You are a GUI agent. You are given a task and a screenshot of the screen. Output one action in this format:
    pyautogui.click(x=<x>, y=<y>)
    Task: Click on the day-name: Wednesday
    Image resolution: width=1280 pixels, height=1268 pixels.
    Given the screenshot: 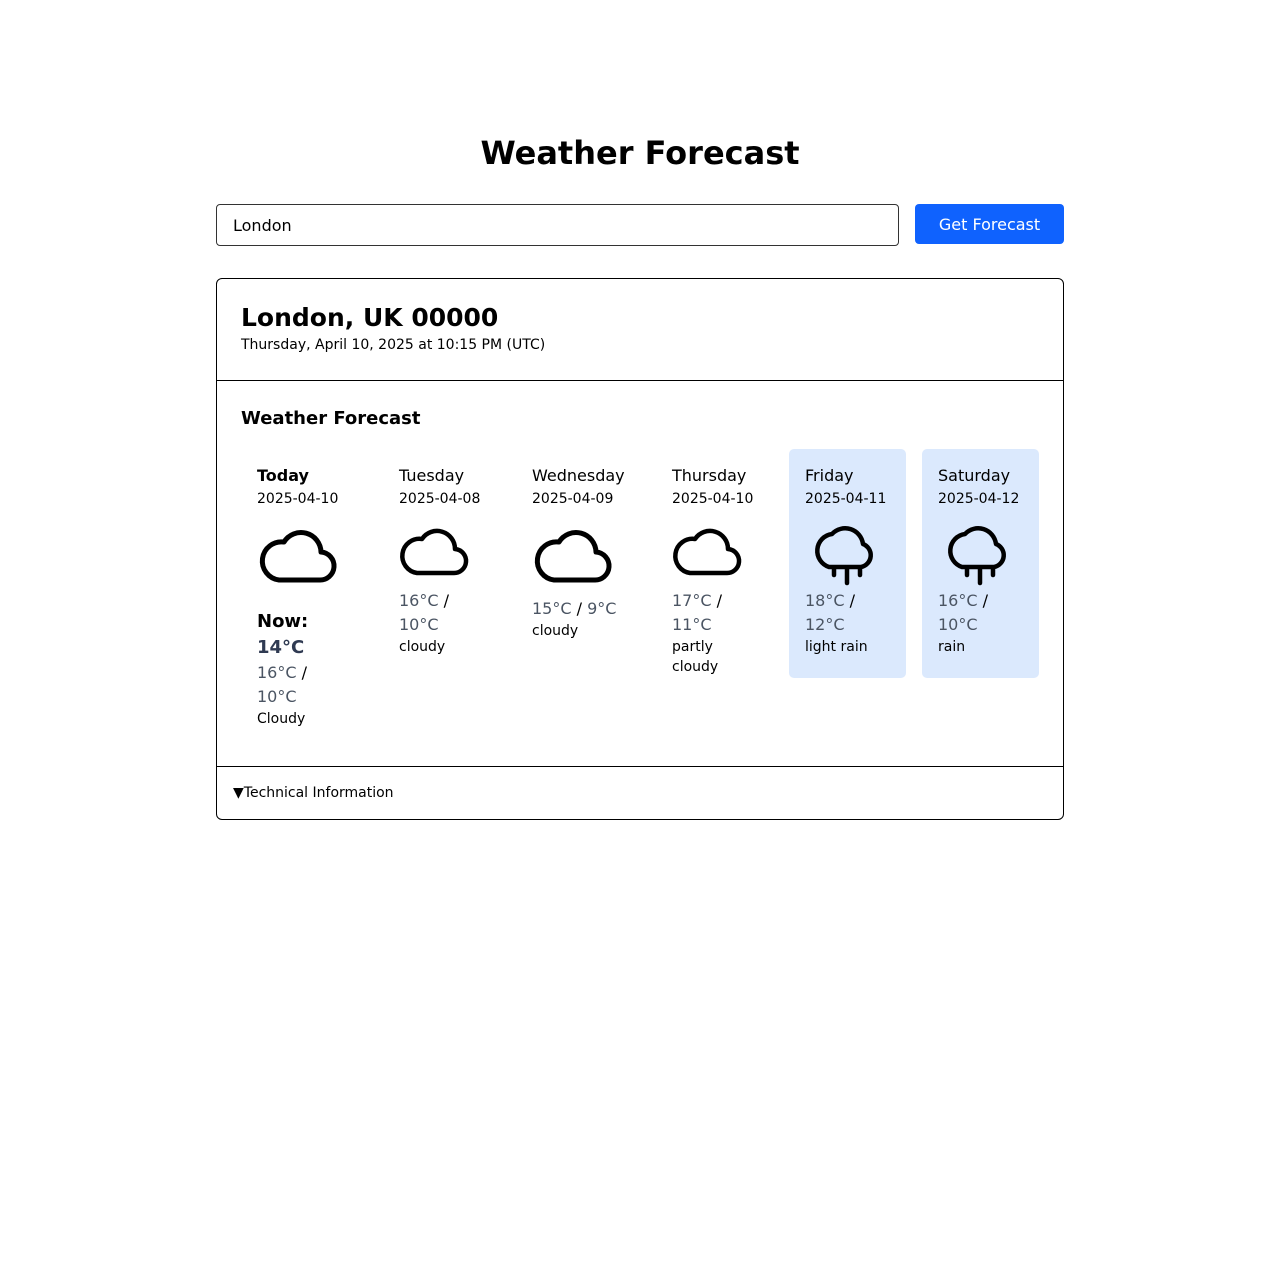 What is the action you would take?
    pyautogui.click(x=578, y=475)
    